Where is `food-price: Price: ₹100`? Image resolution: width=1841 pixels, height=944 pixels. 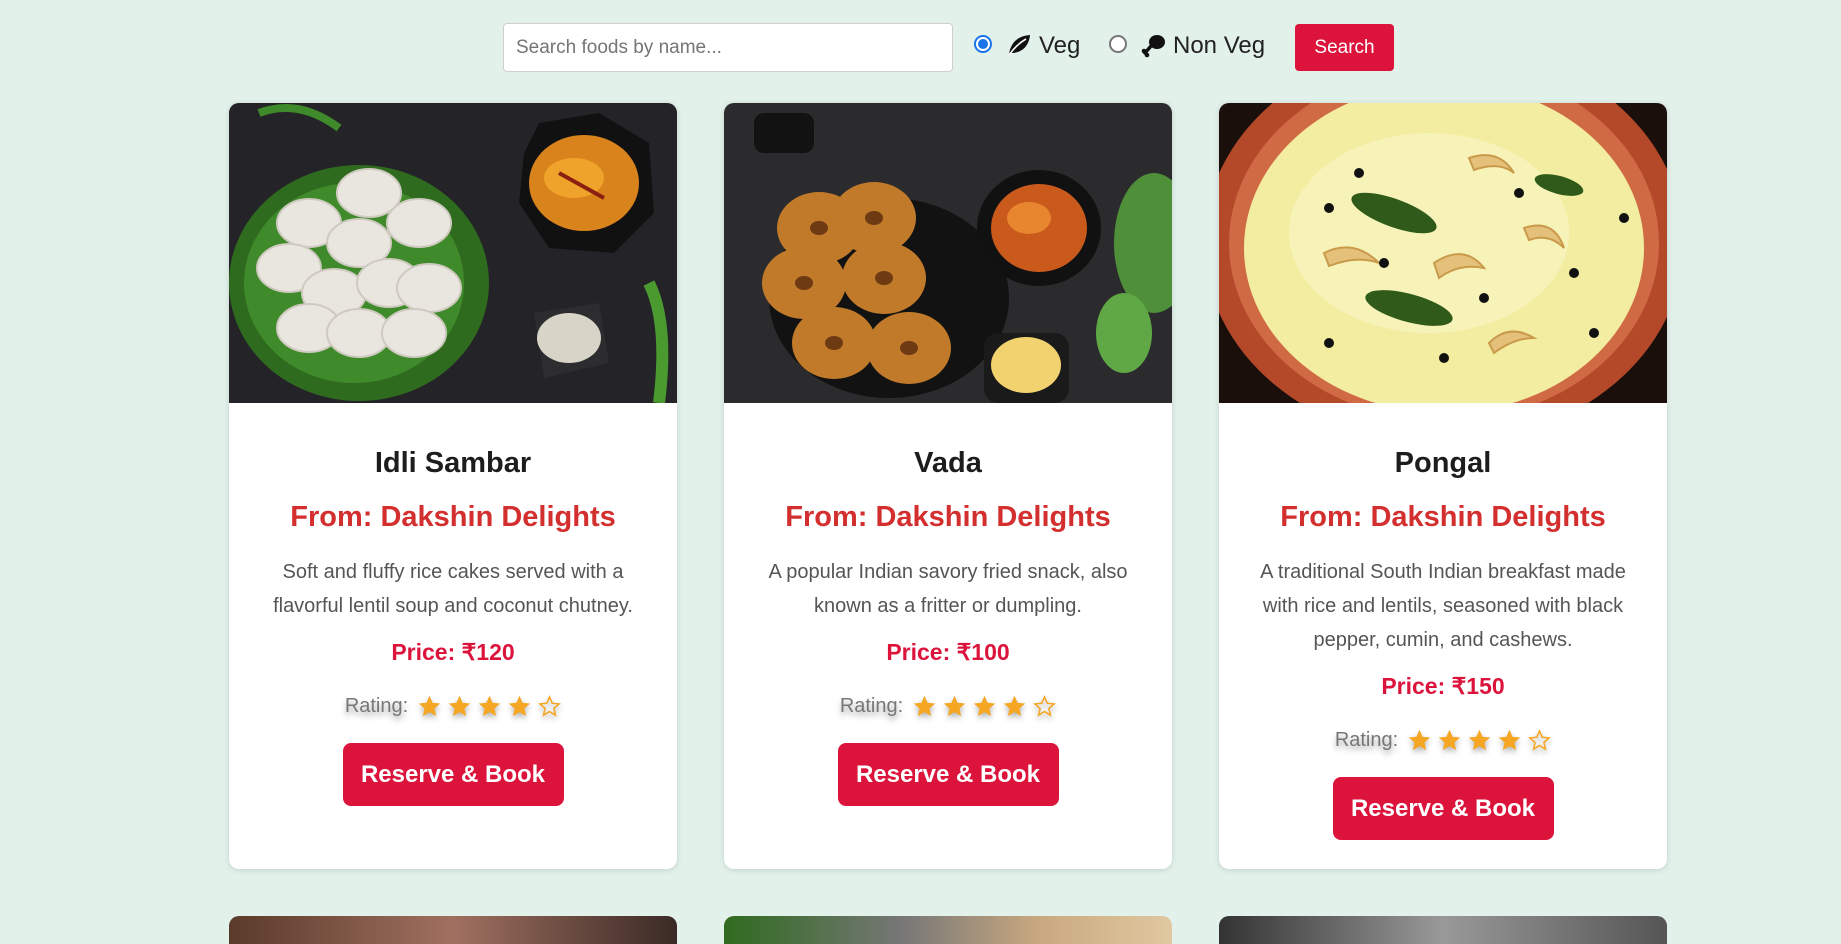 food-price: Price: ₹100 is located at coordinates (948, 652).